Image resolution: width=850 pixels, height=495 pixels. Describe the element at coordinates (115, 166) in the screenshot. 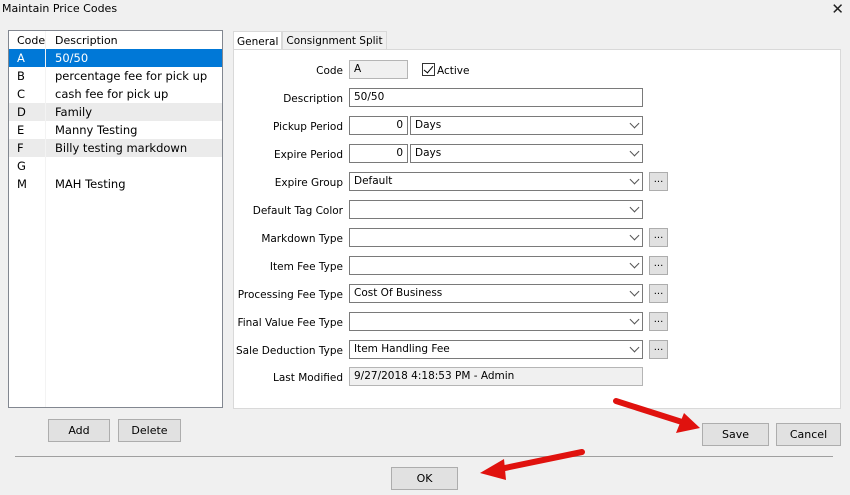

I see `list-item: G` at that location.